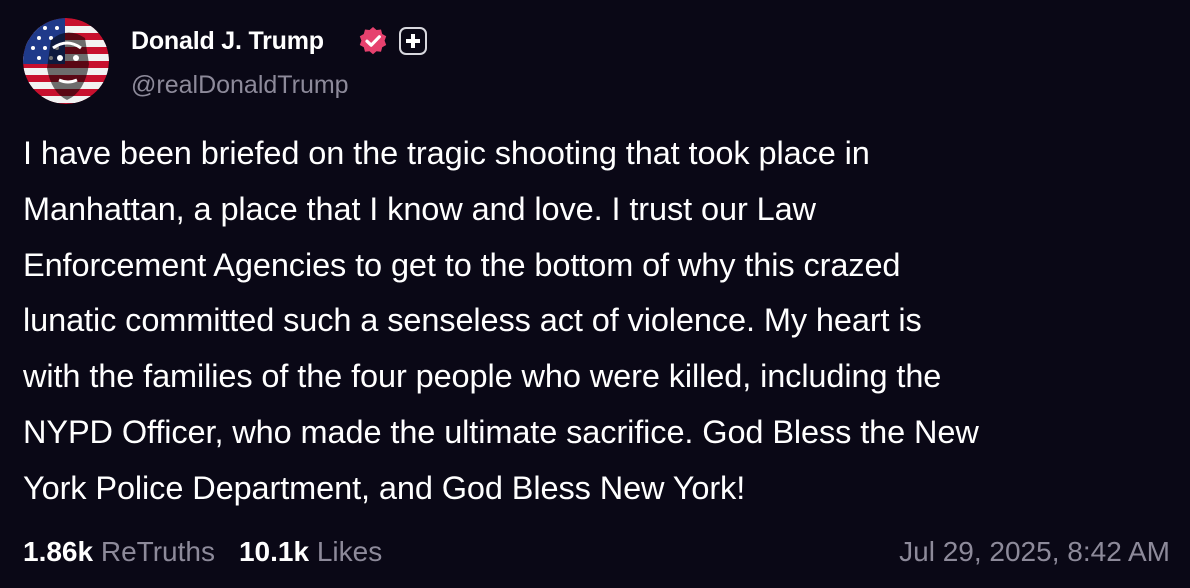  What do you see at coordinates (158, 551) in the screenshot?
I see `retruths-label: ReTruths` at bounding box center [158, 551].